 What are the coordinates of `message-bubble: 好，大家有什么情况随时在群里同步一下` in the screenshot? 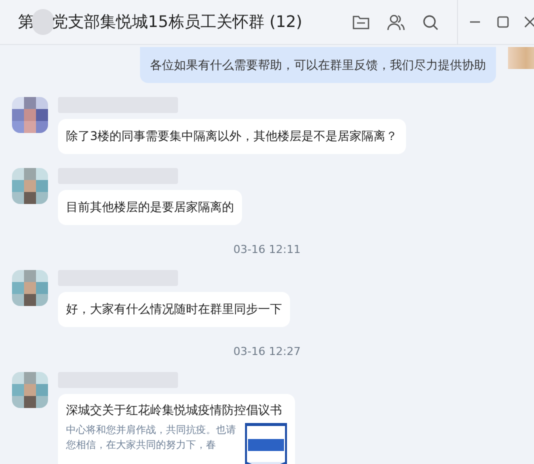 It's located at (174, 309).